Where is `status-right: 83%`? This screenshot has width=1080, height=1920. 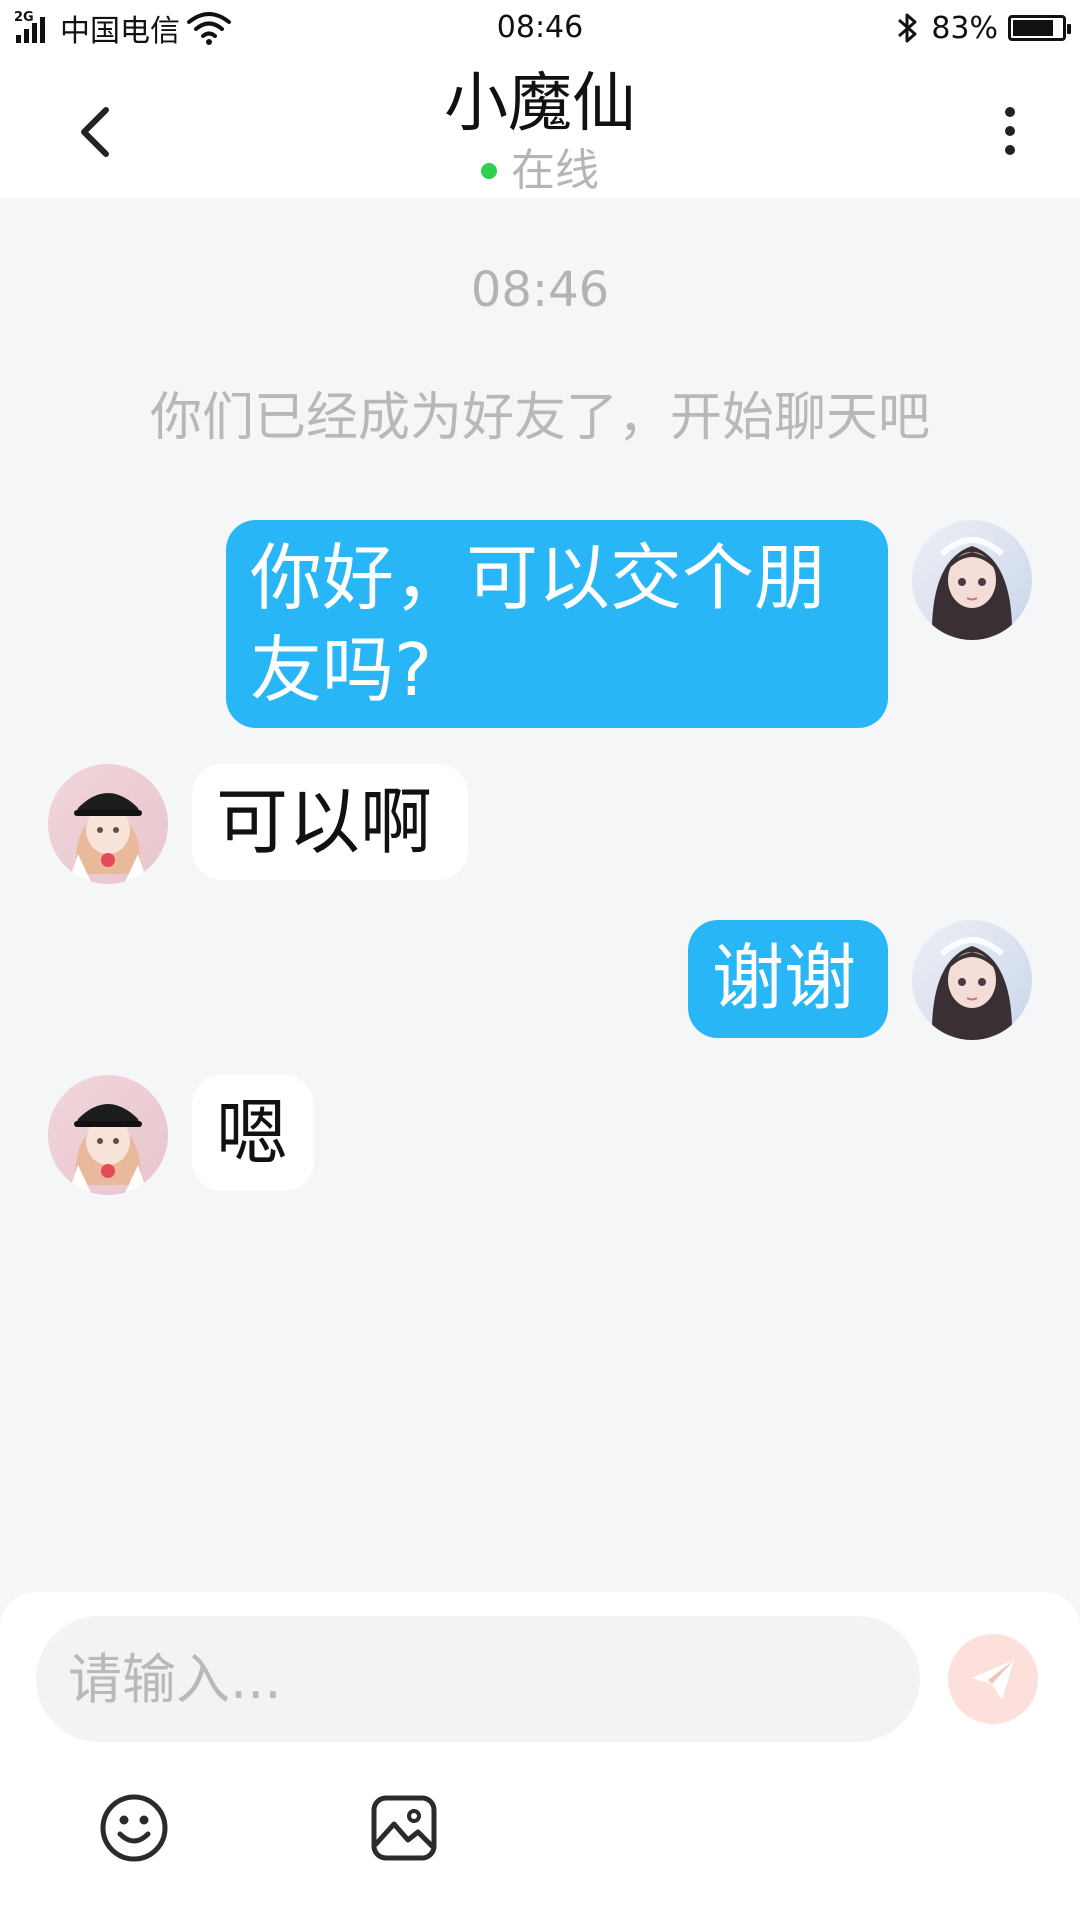 status-right: 83% is located at coordinates (983, 28).